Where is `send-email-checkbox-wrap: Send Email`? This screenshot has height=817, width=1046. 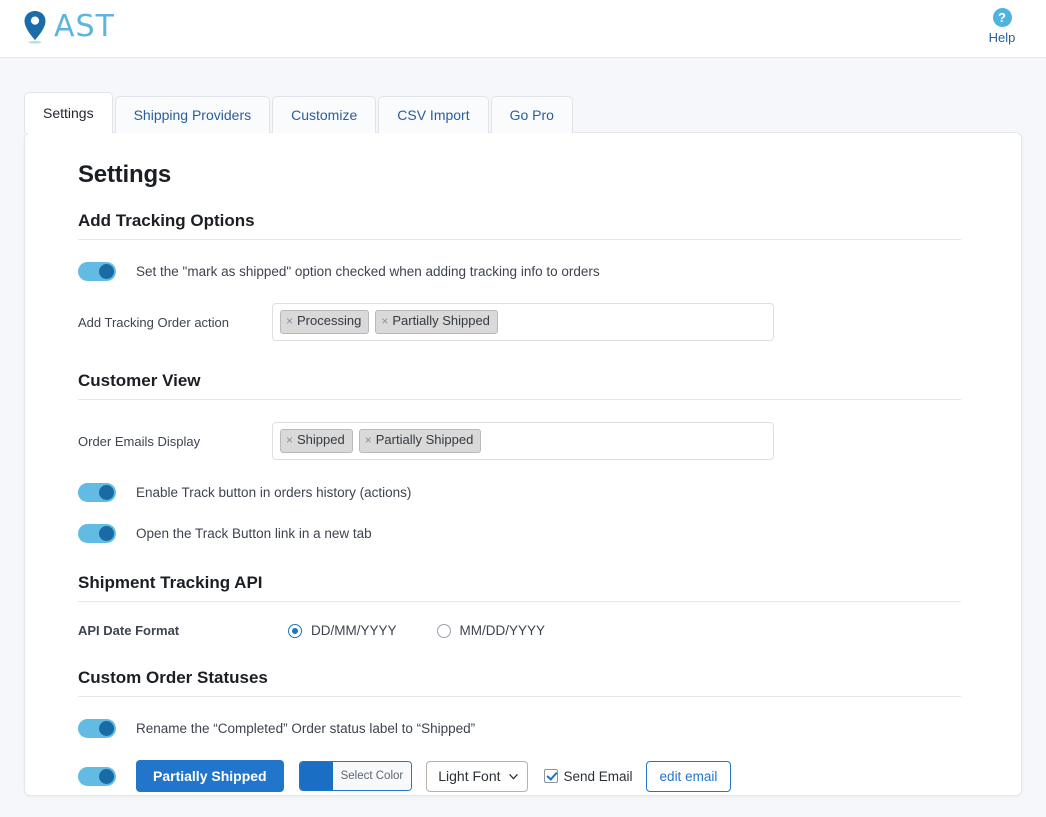 send-email-checkbox-wrap: Send Email is located at coordinates (588, 776).